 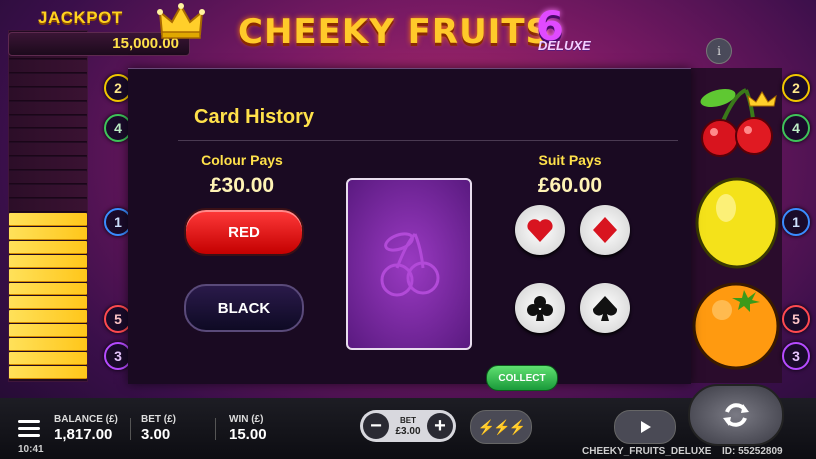 What do you see at coordinates (796, 222) in the screenshot?
I see `payline-badge-right-3: 1` at bounding box center [796, 222].